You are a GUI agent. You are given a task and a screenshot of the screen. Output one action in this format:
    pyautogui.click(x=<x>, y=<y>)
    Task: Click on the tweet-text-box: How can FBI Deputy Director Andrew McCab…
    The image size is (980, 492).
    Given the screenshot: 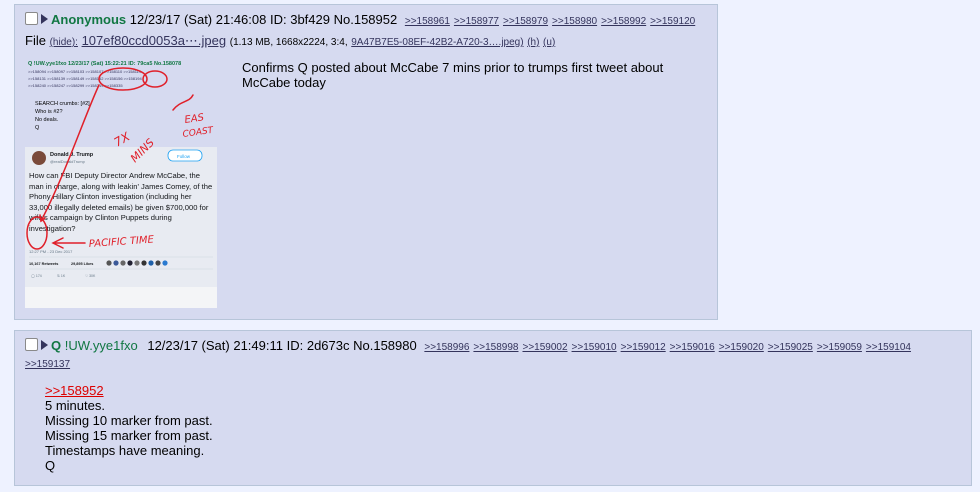 What is the action you would take?
    pyautogui.click(x=121, y=202)
    